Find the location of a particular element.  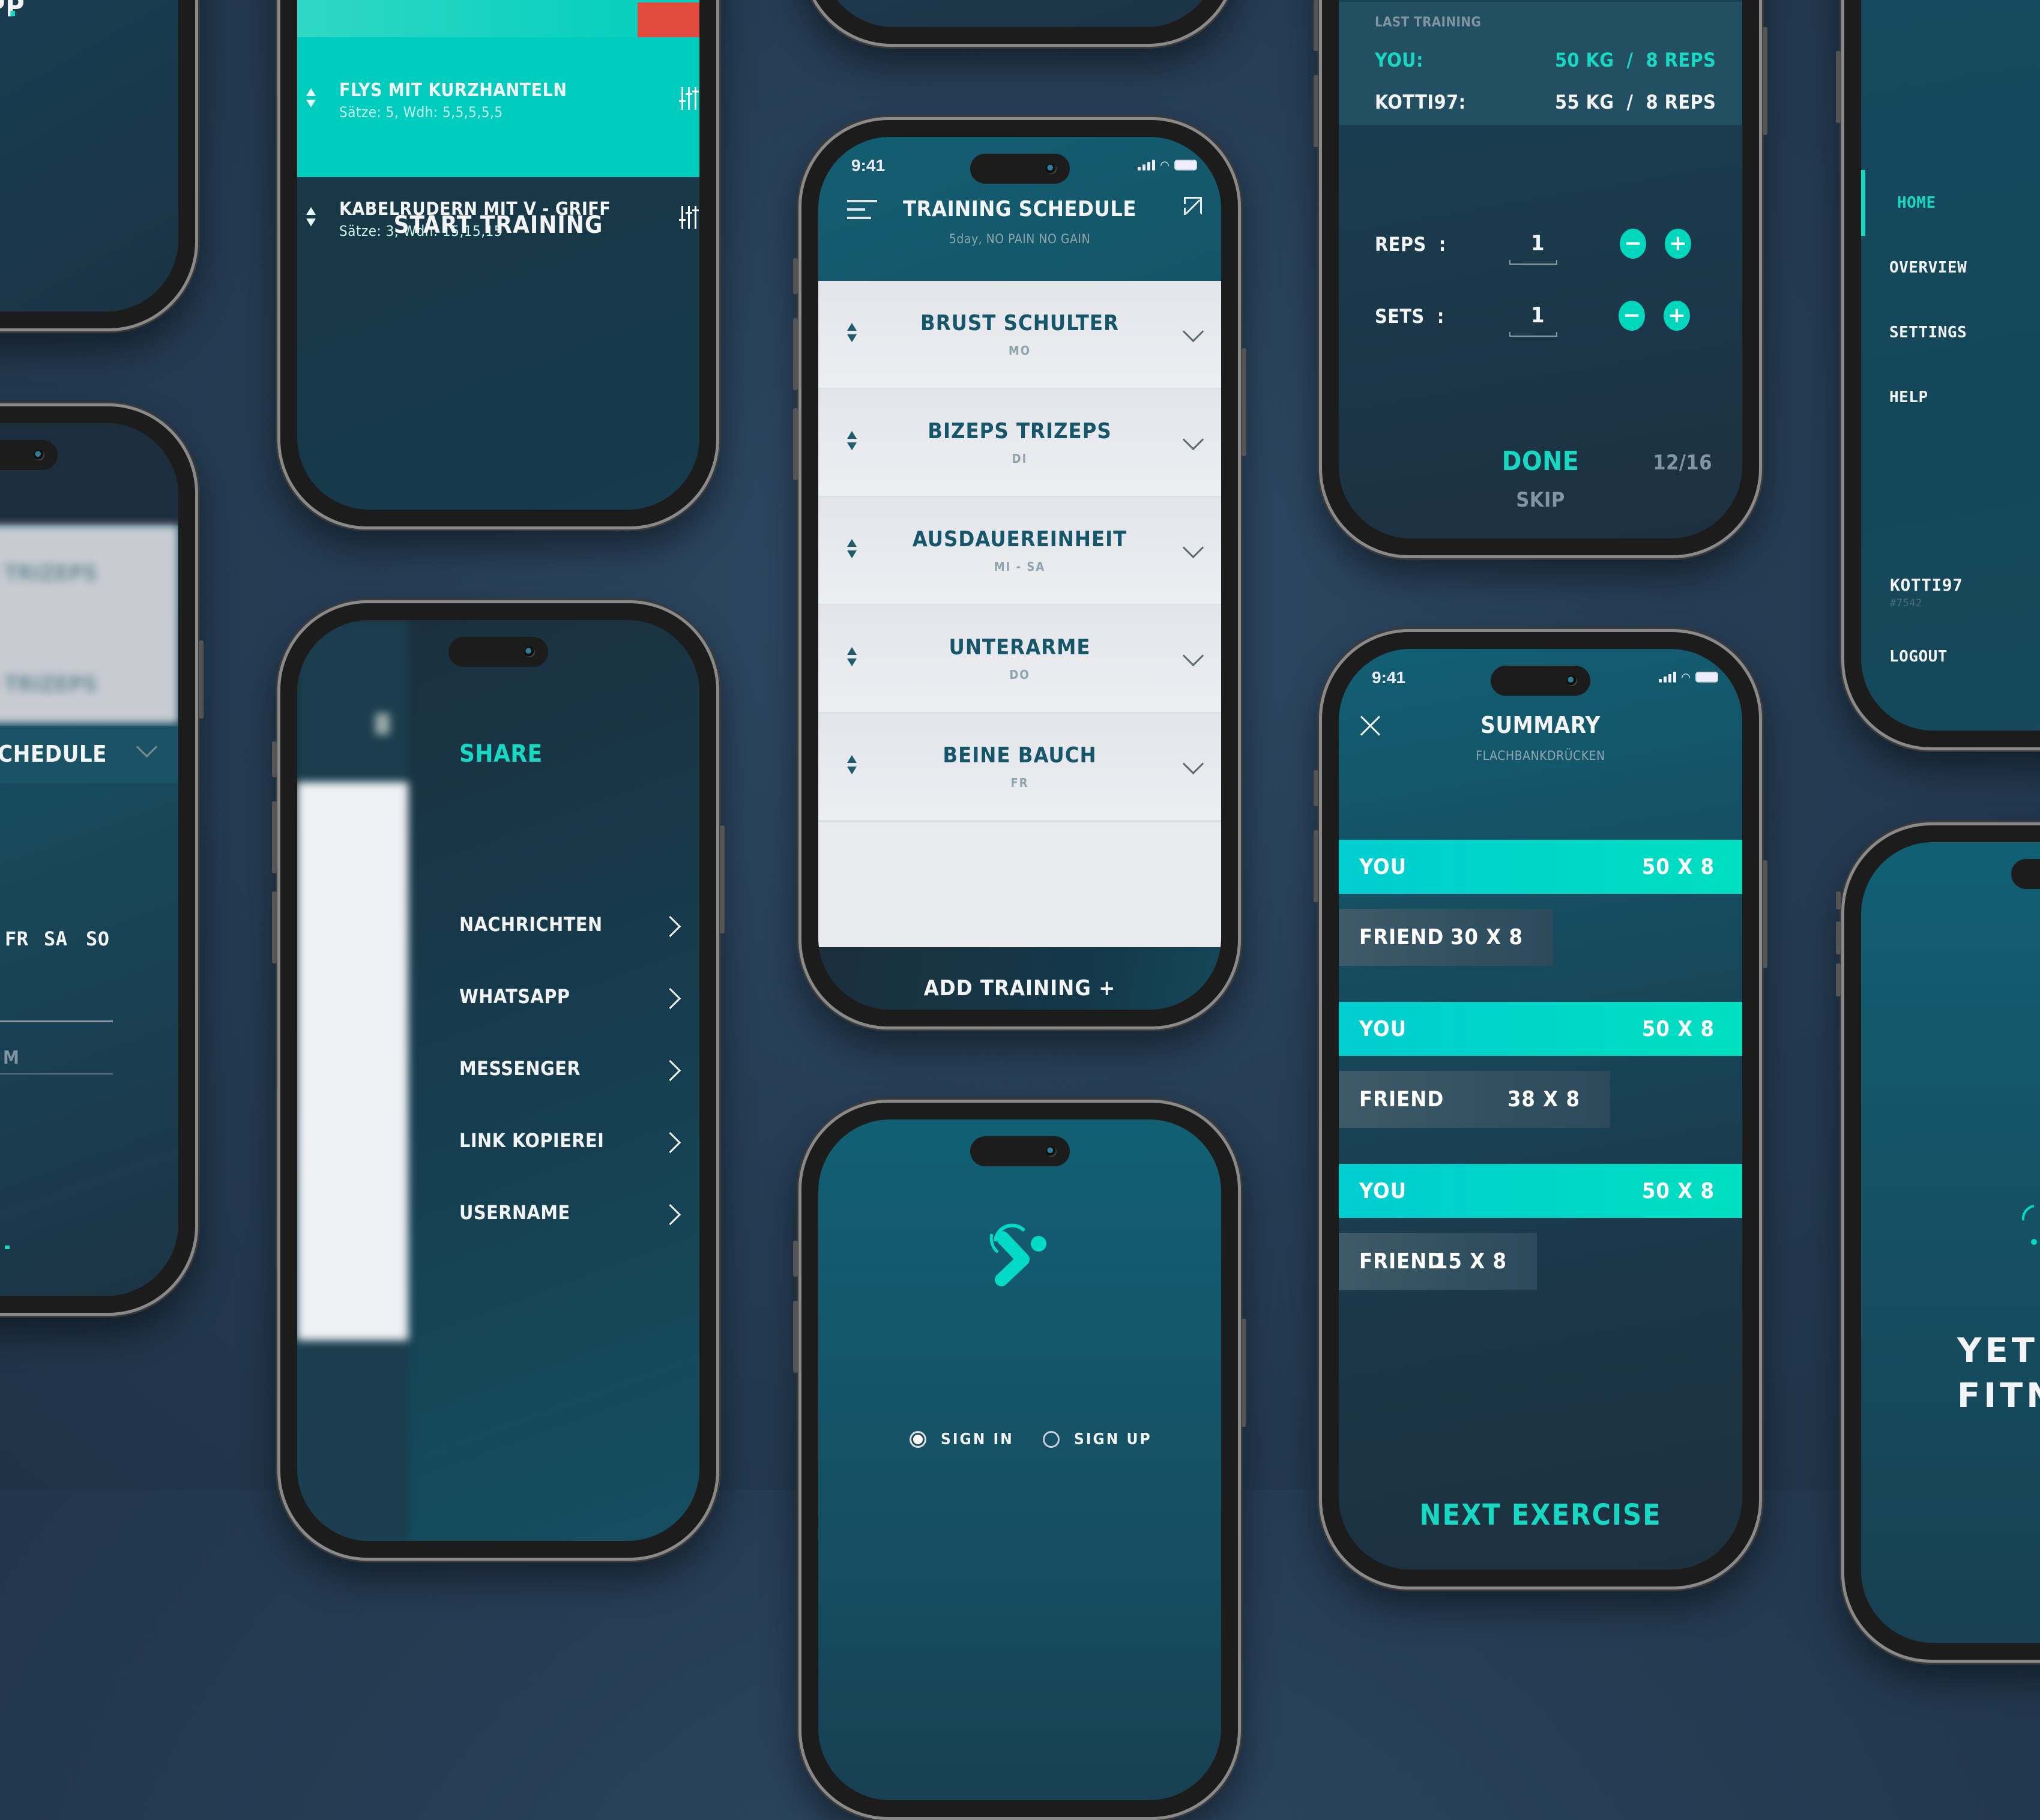

page-subtitle: 5day, NO PAIN NO GAIN is located at coordinates (1020, 239).